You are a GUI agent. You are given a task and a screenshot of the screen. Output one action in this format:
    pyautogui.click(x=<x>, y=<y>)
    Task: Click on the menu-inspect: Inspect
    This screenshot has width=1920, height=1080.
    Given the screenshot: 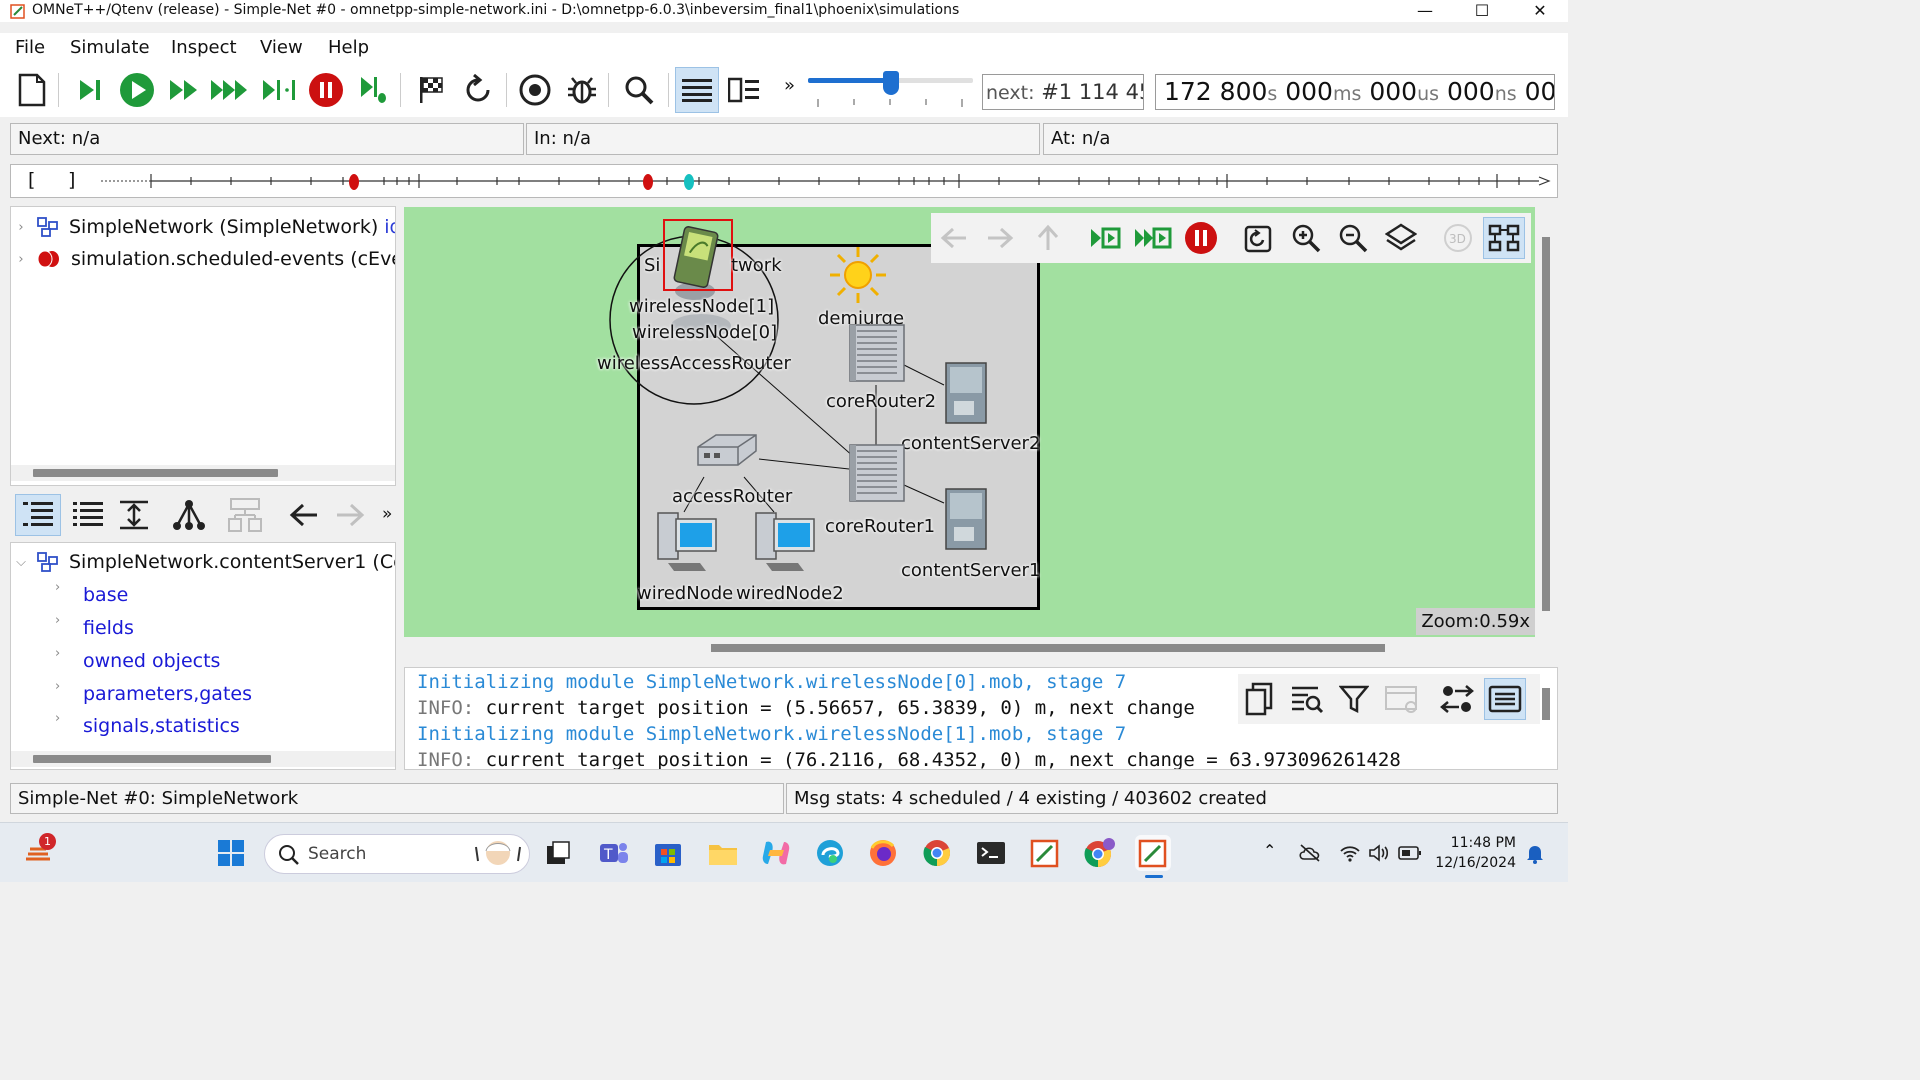 What is the action you would take?
    pyautogui.click(x=204, y=47)
    